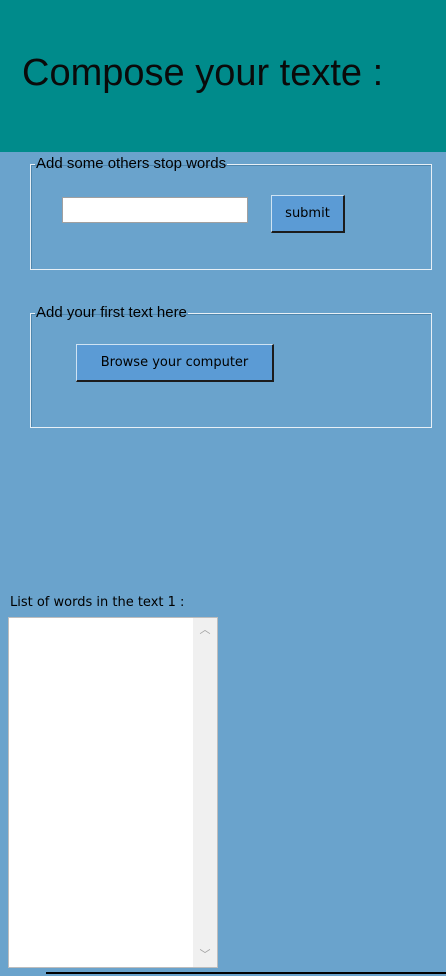  I want to click on page-title: Compose your texte :, so click(203, 73).